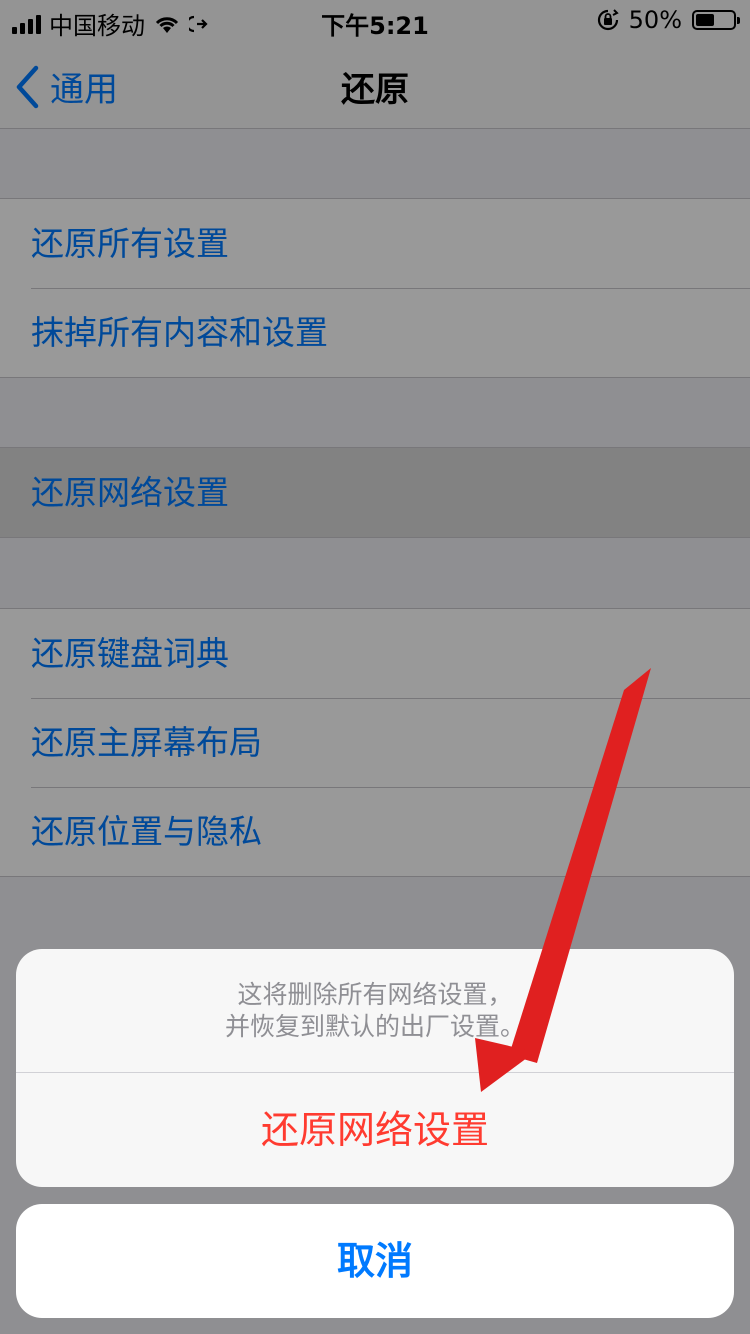 The height and width of the screenshot is (1334, 750). What do you see at coordinates (375, 1261) in the screenshot?
I see `cancel-button: 取消` at bounding box center [375, 1261].